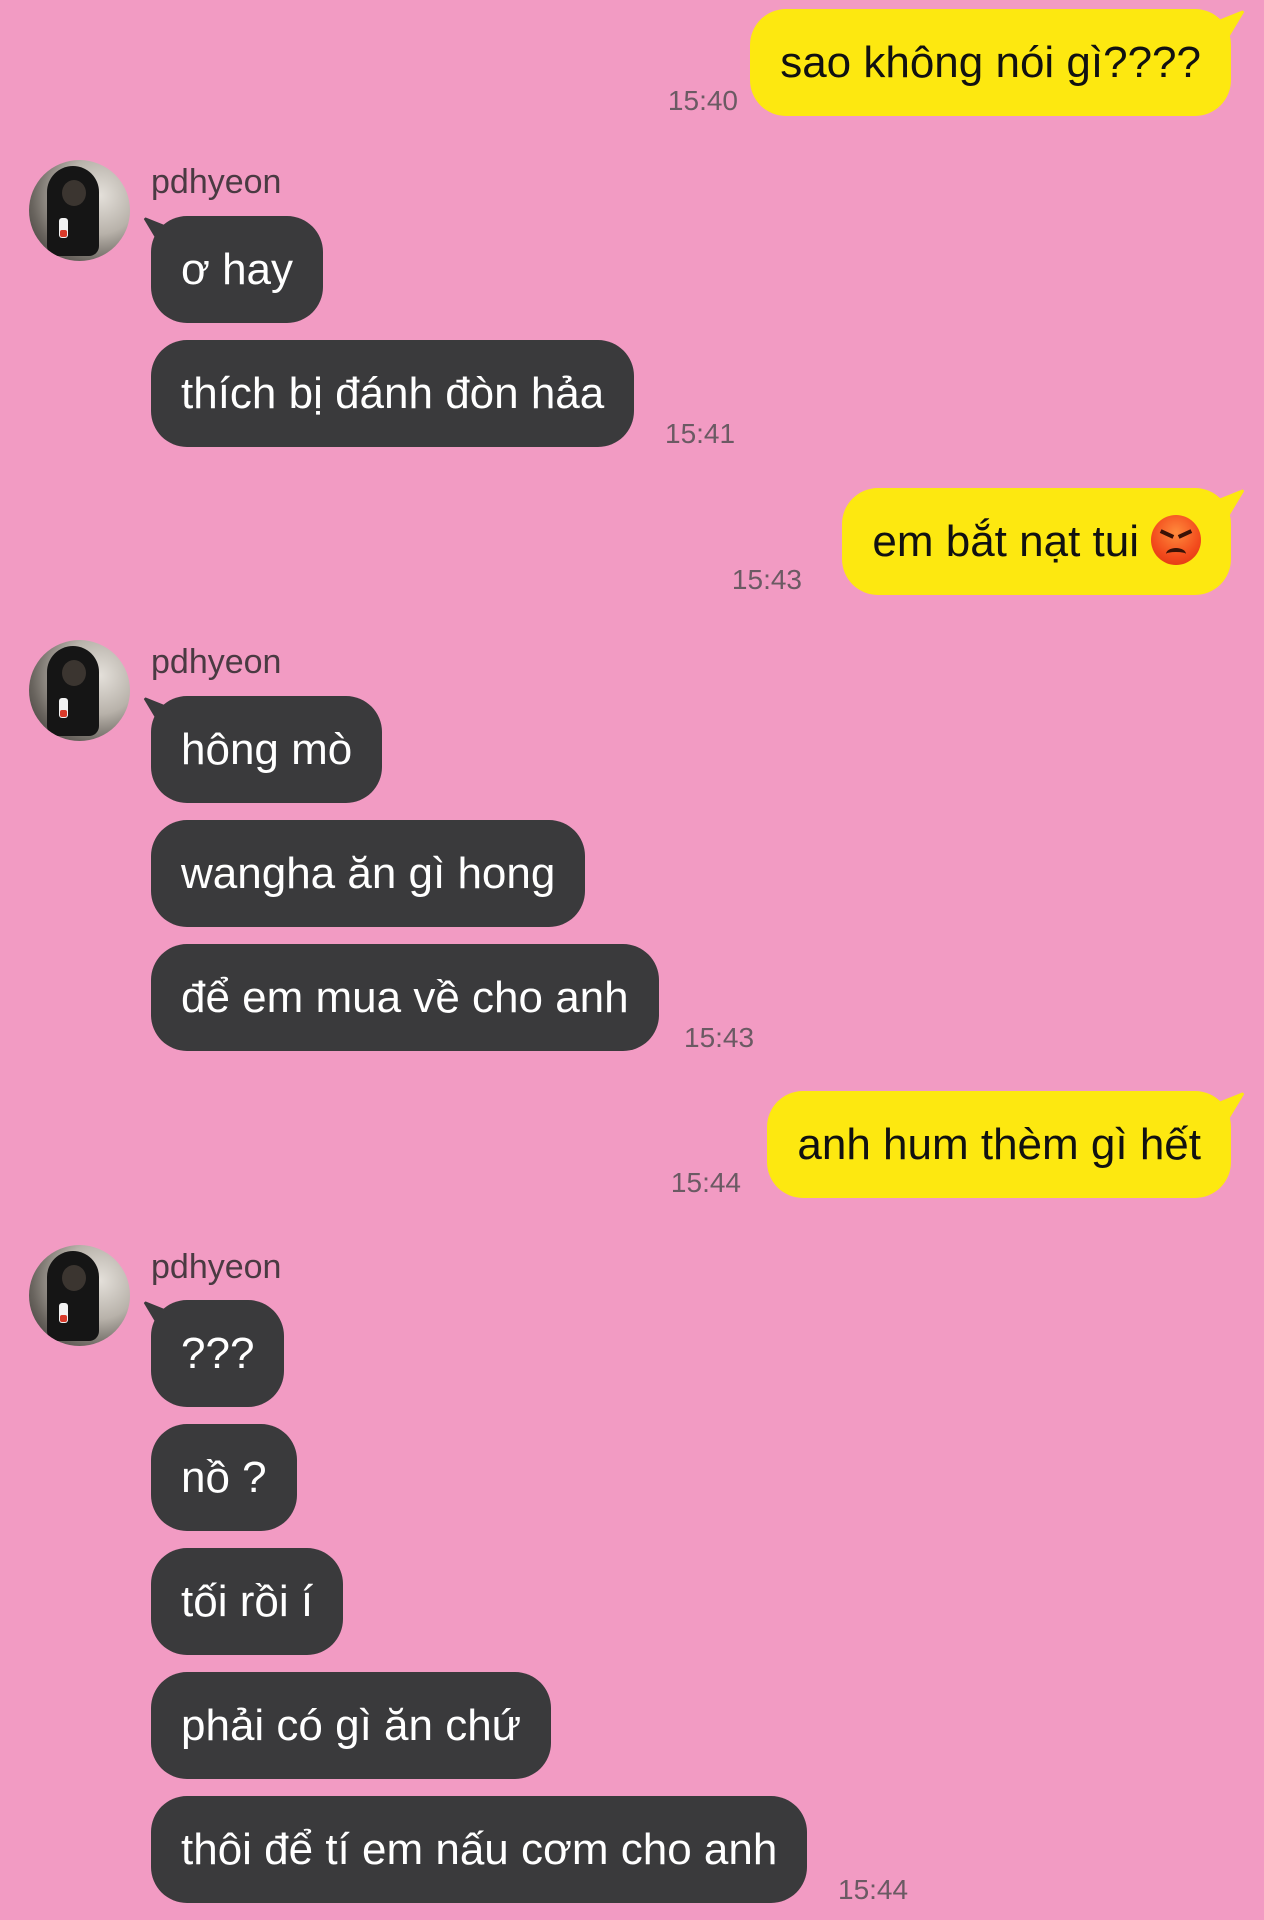  I want to click on incoming-message: tối rồi í, so click(247, 1601).